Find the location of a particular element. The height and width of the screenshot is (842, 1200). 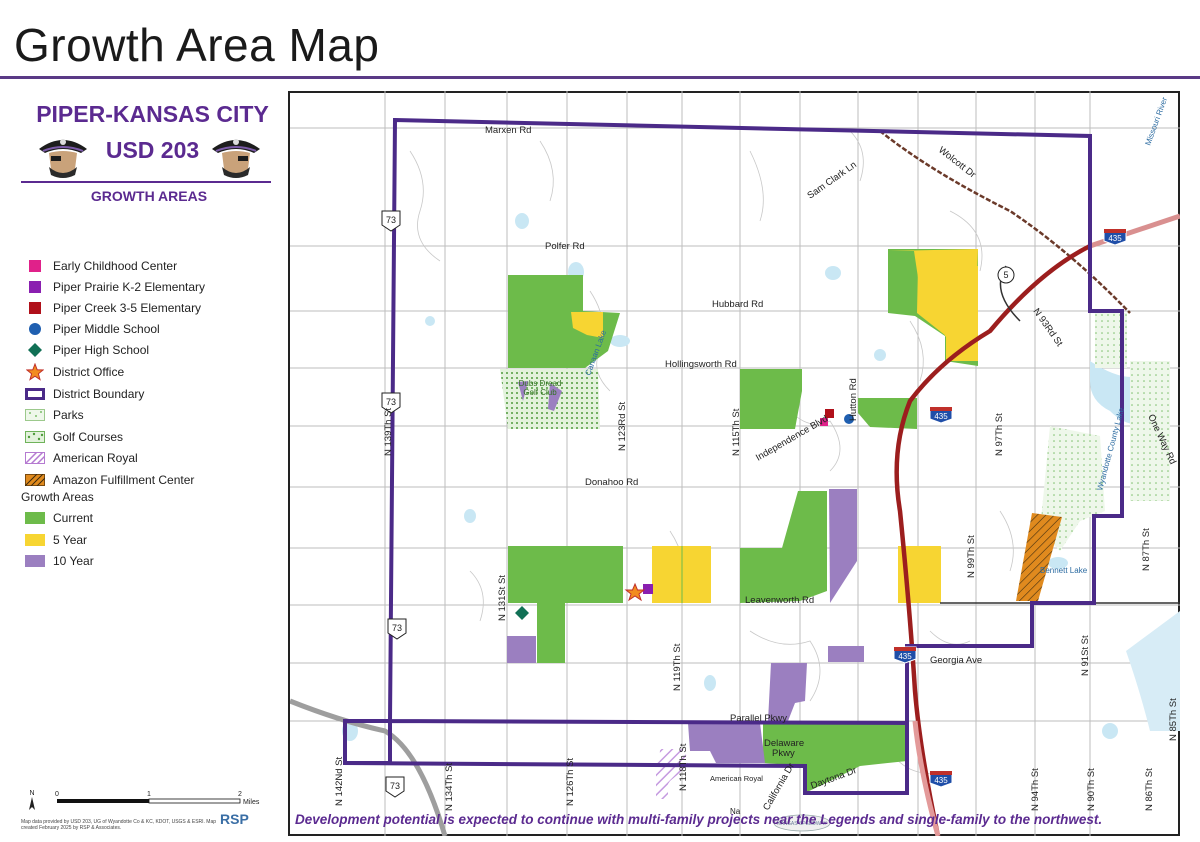

legend-item-amazon: Amazon Fulfillment Center is located at coordinates (109, 480).